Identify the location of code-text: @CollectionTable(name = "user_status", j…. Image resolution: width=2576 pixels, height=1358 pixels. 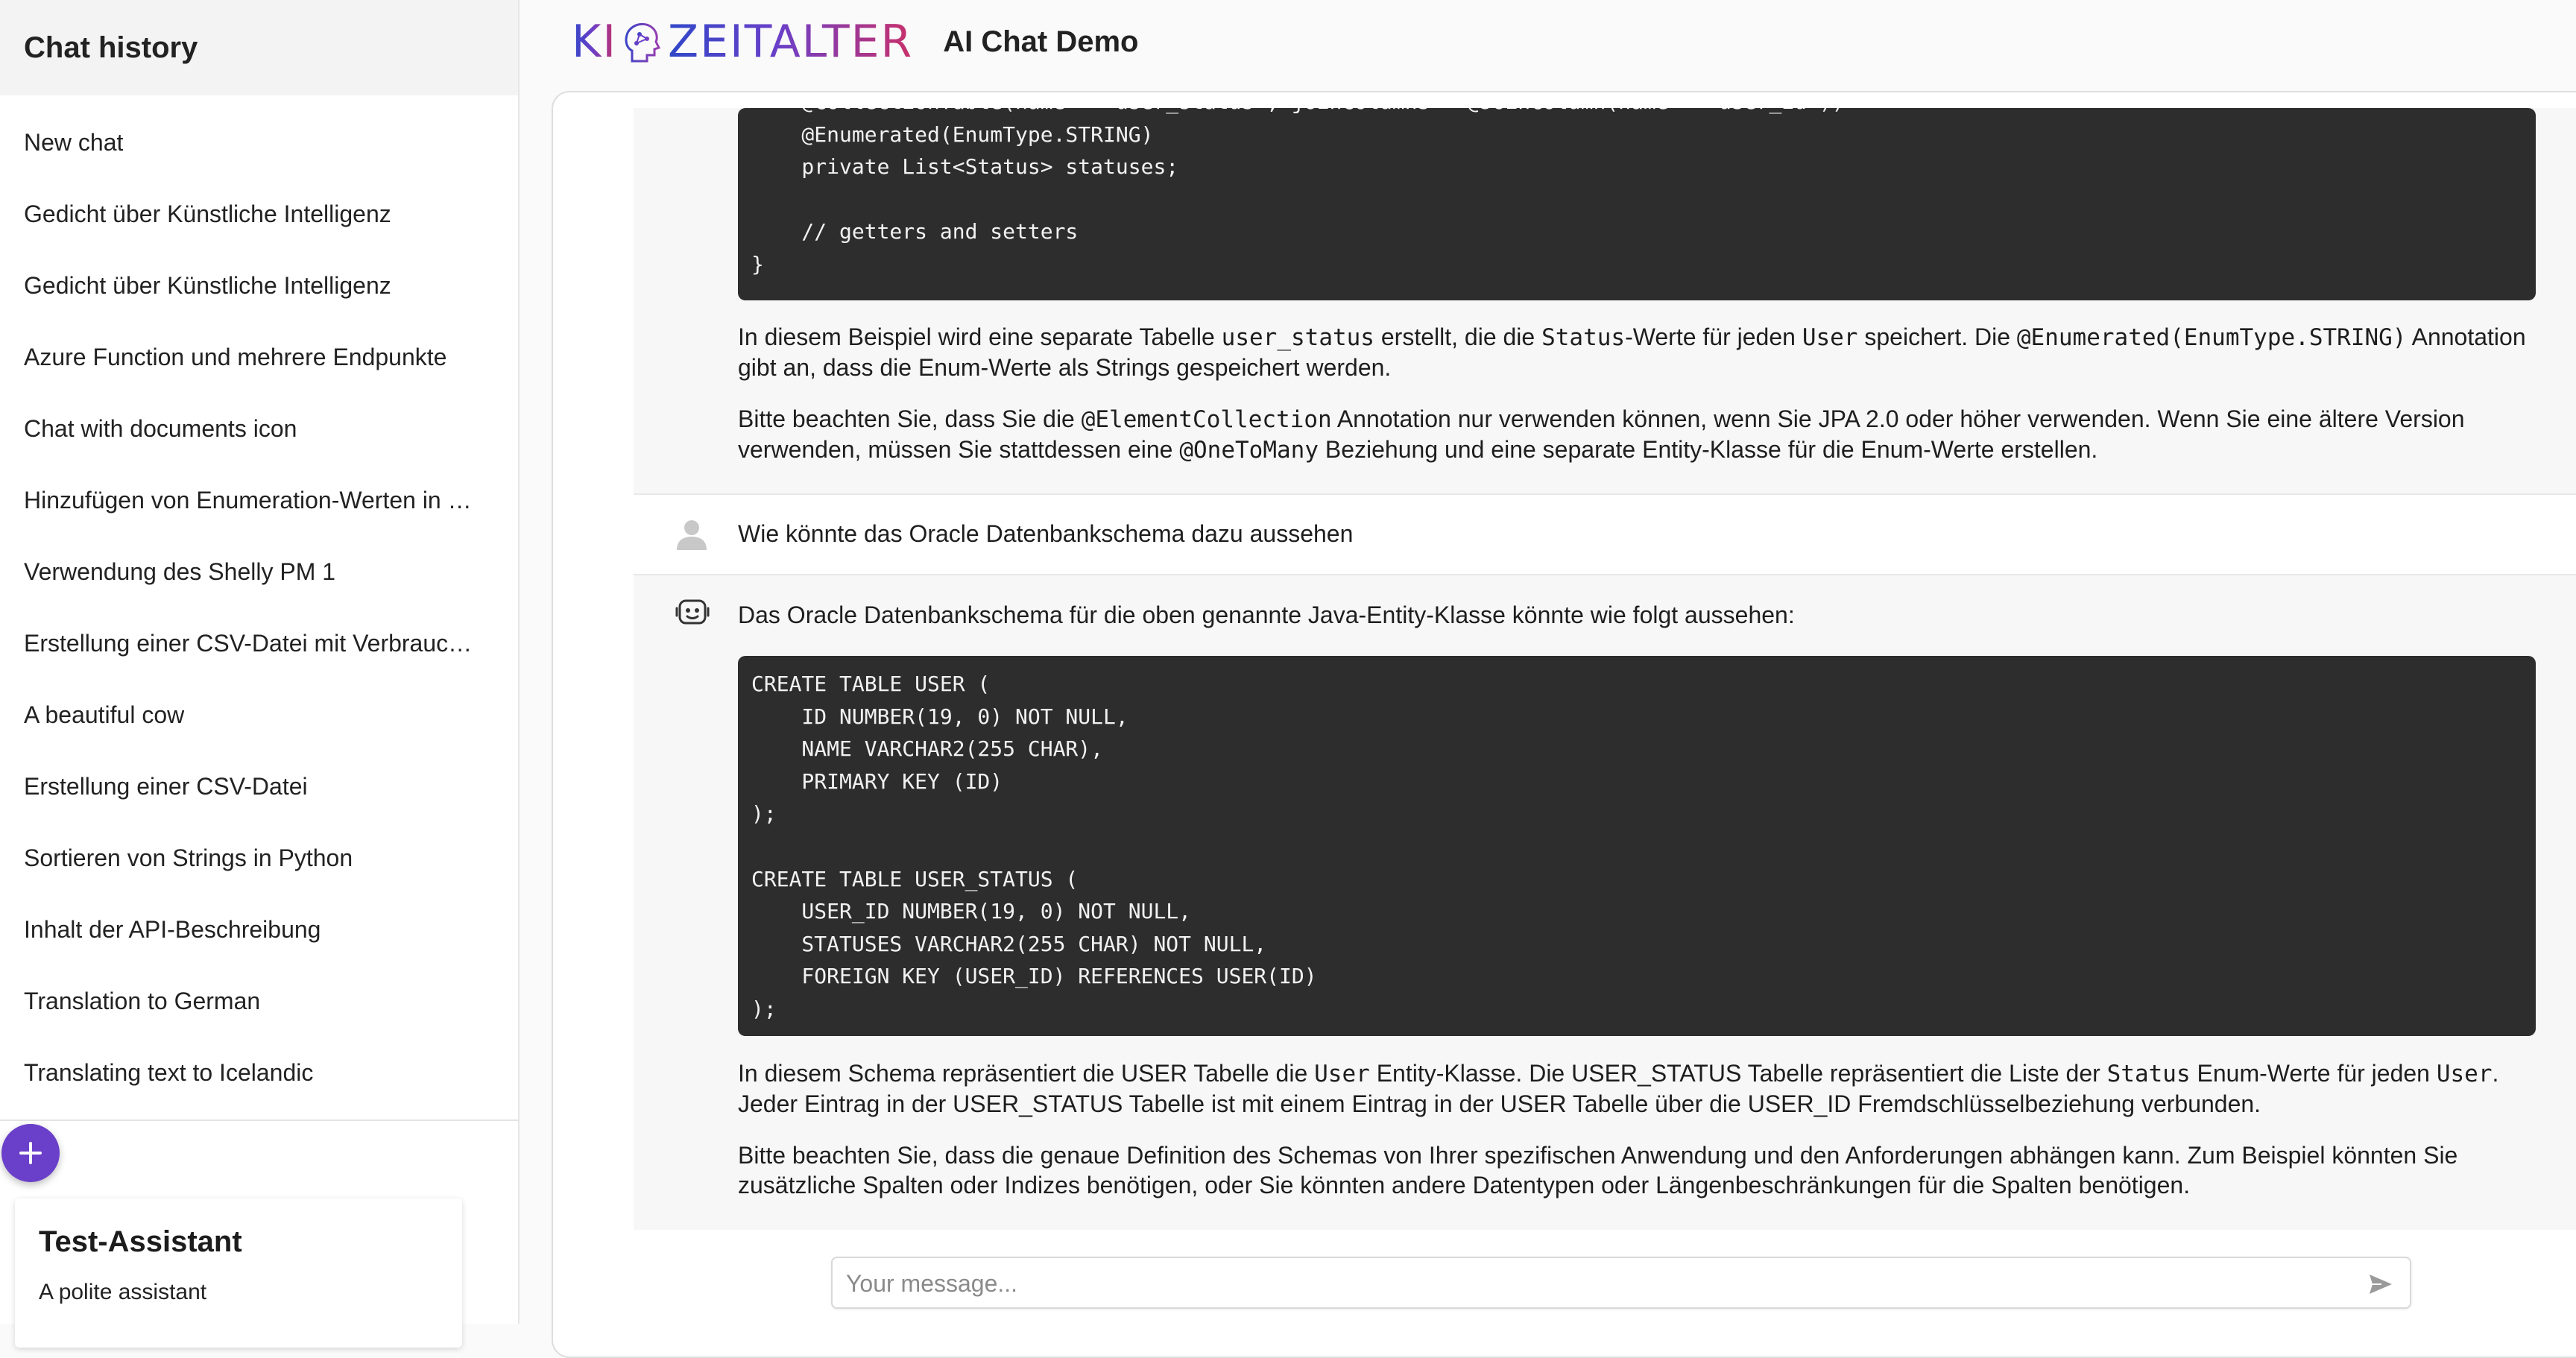
(1298, 192).